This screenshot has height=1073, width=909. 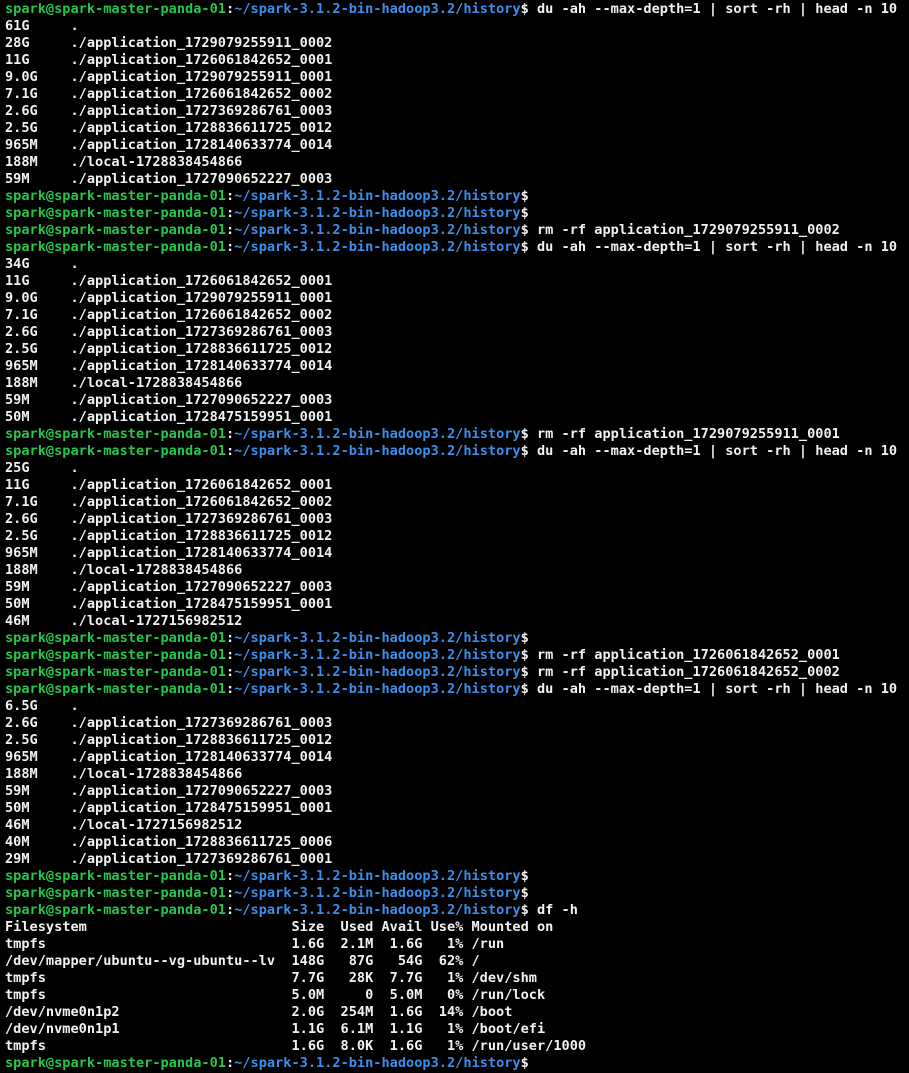 What do you see at coordinates (124, 825) in the screenshot?
I see `output-line: 46M ./local-1727156982512` at bounding box center [124, 825].